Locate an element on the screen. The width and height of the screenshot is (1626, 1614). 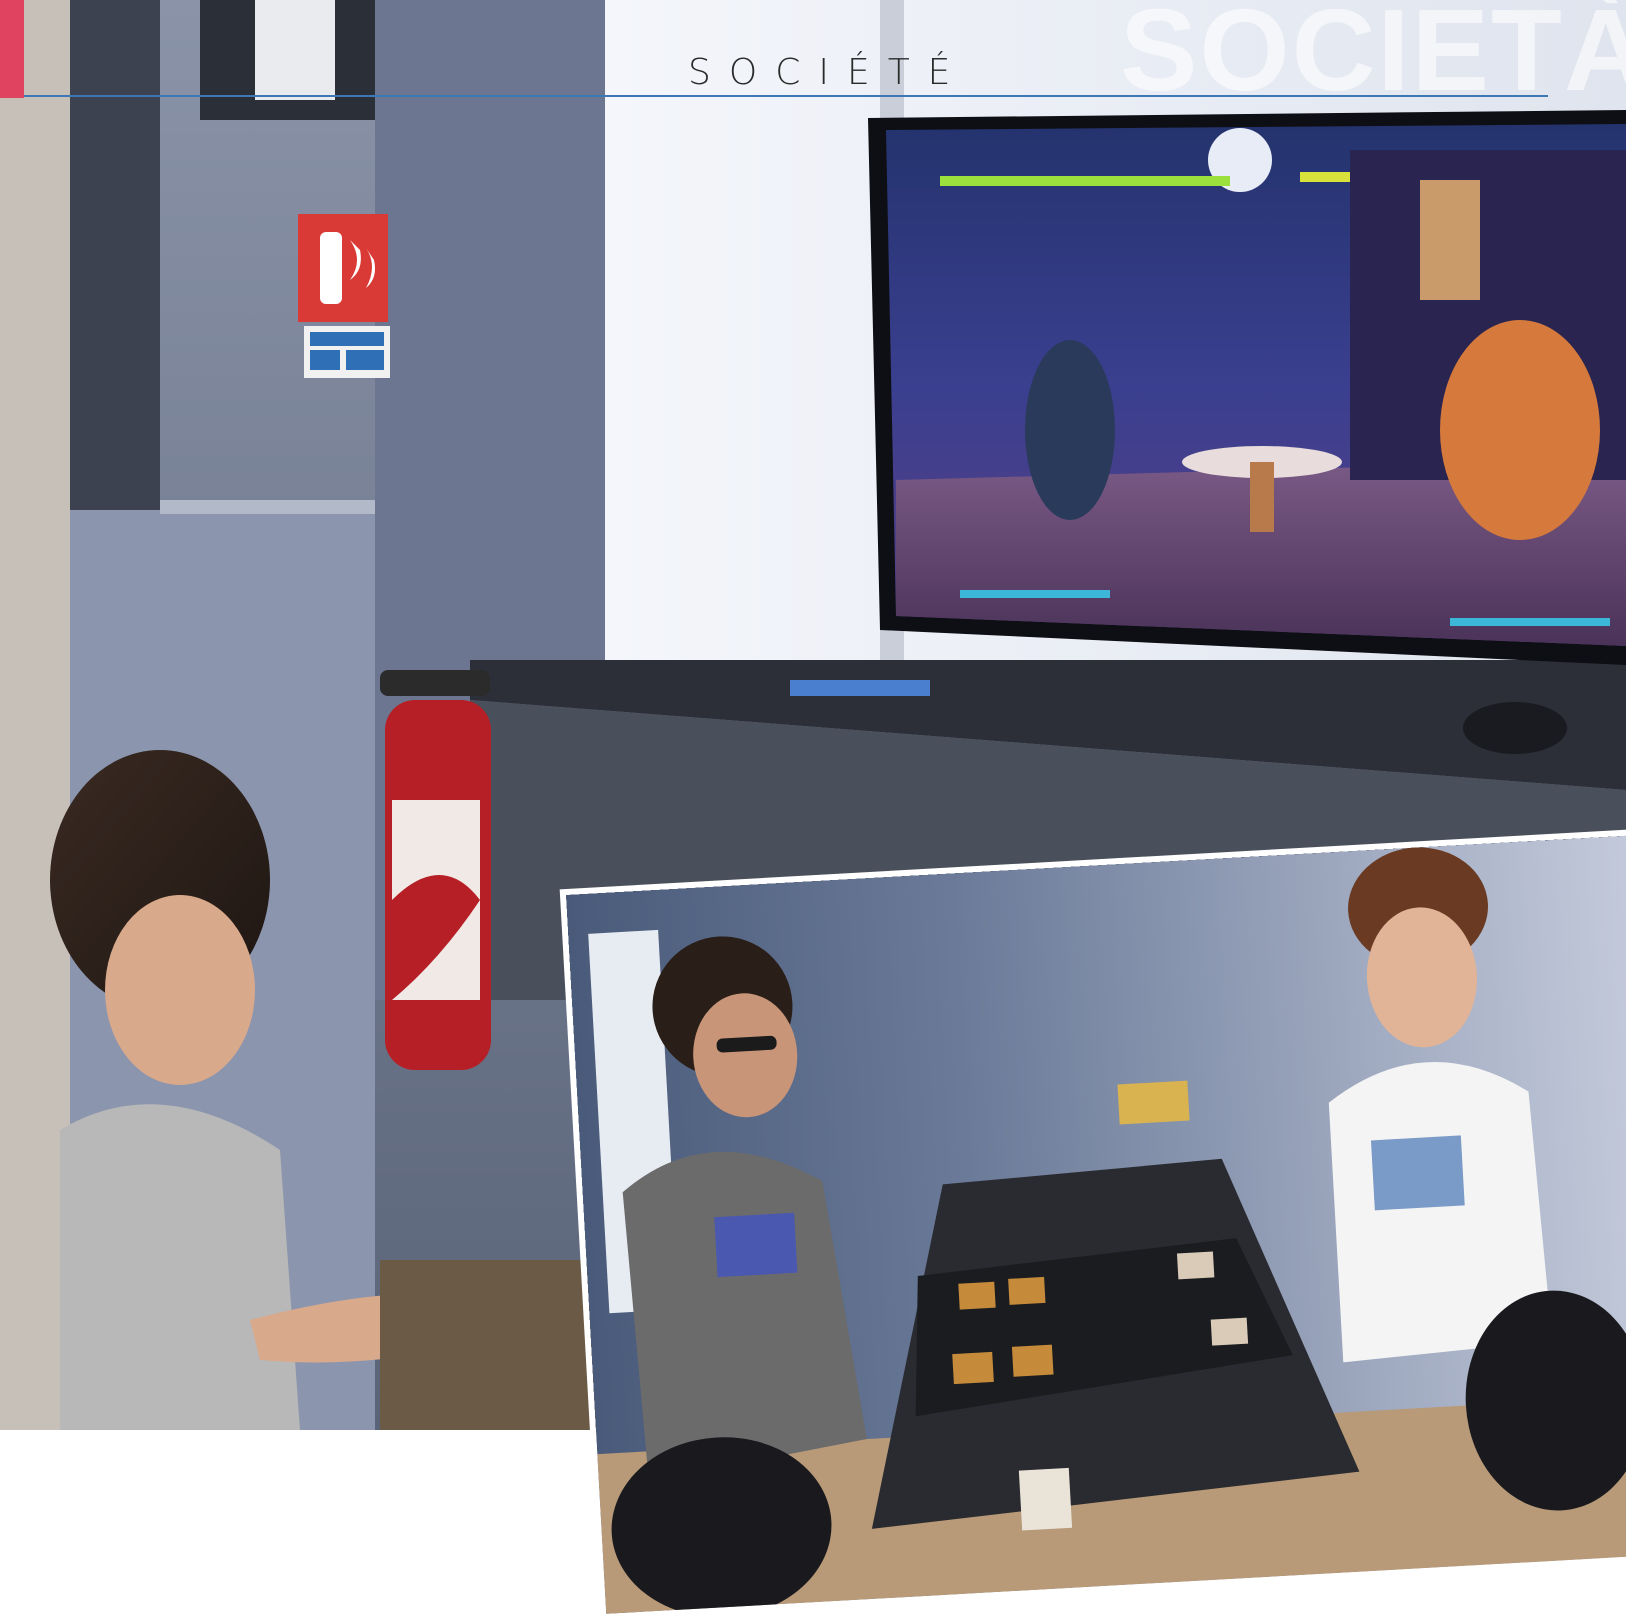
fire-extinguisher-sign is located at coordinates (344, 296).